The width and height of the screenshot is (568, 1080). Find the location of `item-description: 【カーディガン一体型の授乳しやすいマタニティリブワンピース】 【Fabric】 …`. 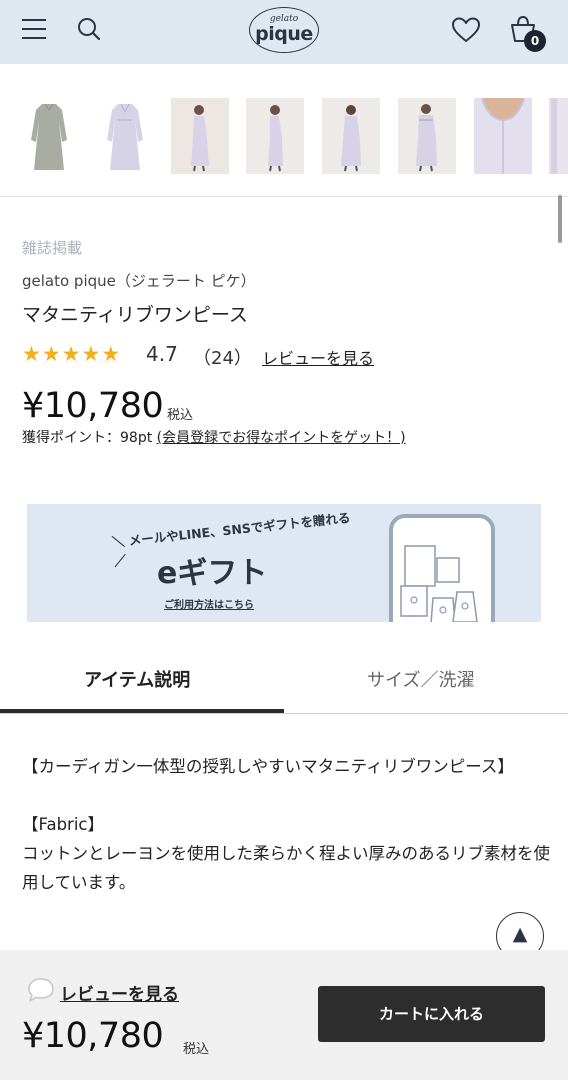

item-description: 【カーディガン一体型の授乳しやすいマタニティリブワンピース】 【Fabric】 … is located at coordinates (286, 824).